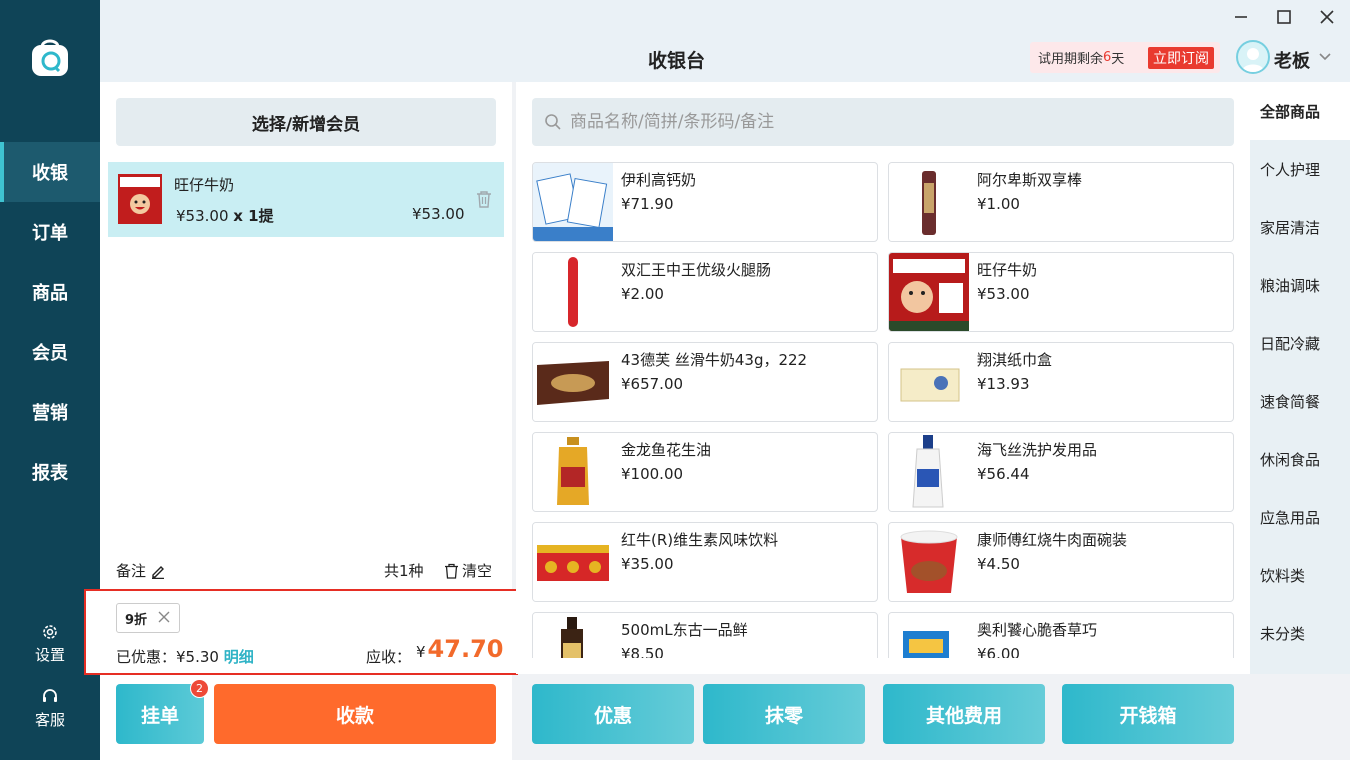 The height and width of the screenshot is (760, 1350). I want to click on search-bar, so click(883, 122).